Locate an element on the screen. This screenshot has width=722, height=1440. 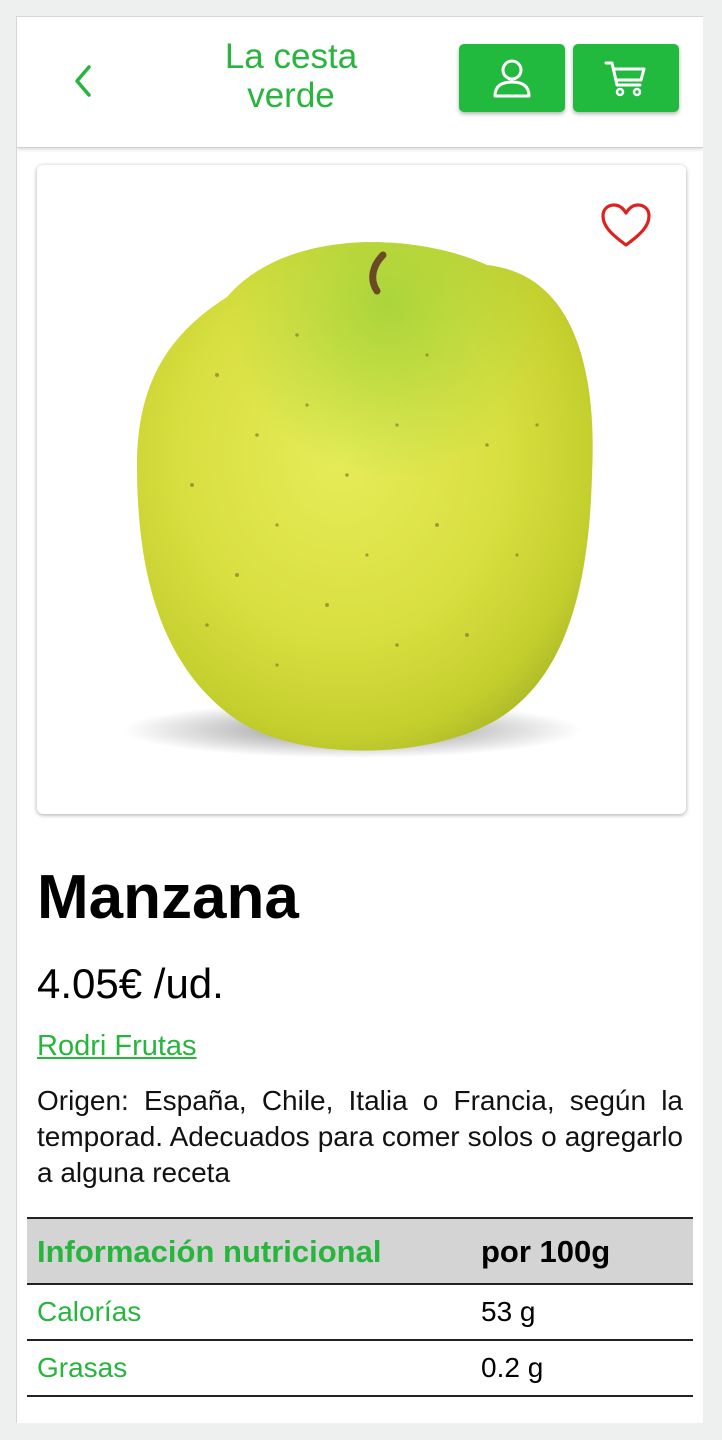
cart-icon is located at coordinates (625, 79).